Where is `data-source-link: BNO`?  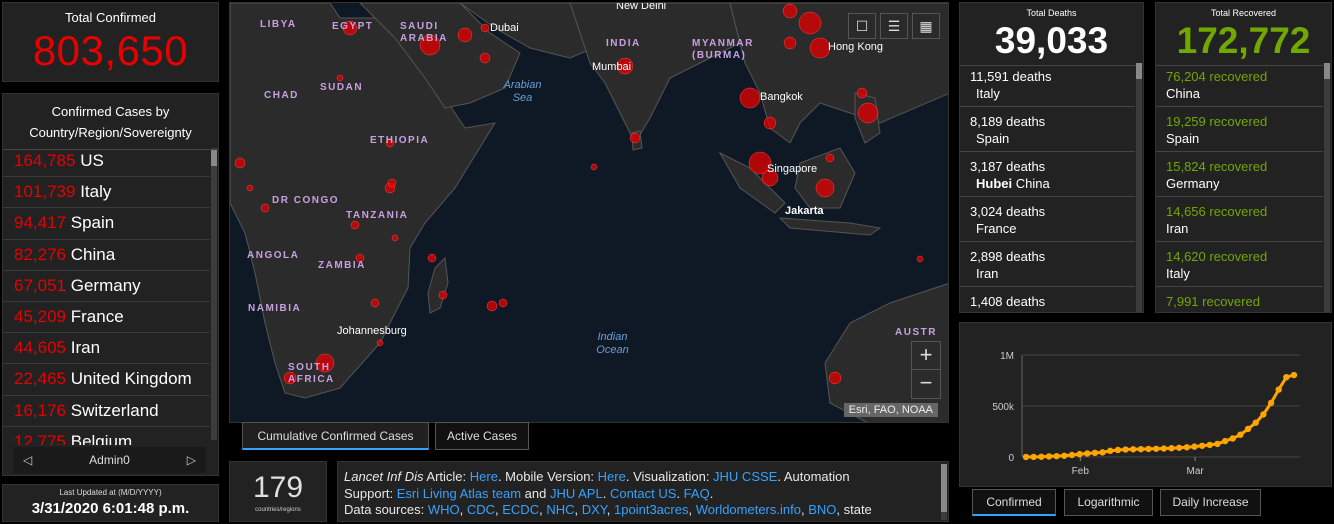 data-source-link: BNO is located at coordinates (822, 509).